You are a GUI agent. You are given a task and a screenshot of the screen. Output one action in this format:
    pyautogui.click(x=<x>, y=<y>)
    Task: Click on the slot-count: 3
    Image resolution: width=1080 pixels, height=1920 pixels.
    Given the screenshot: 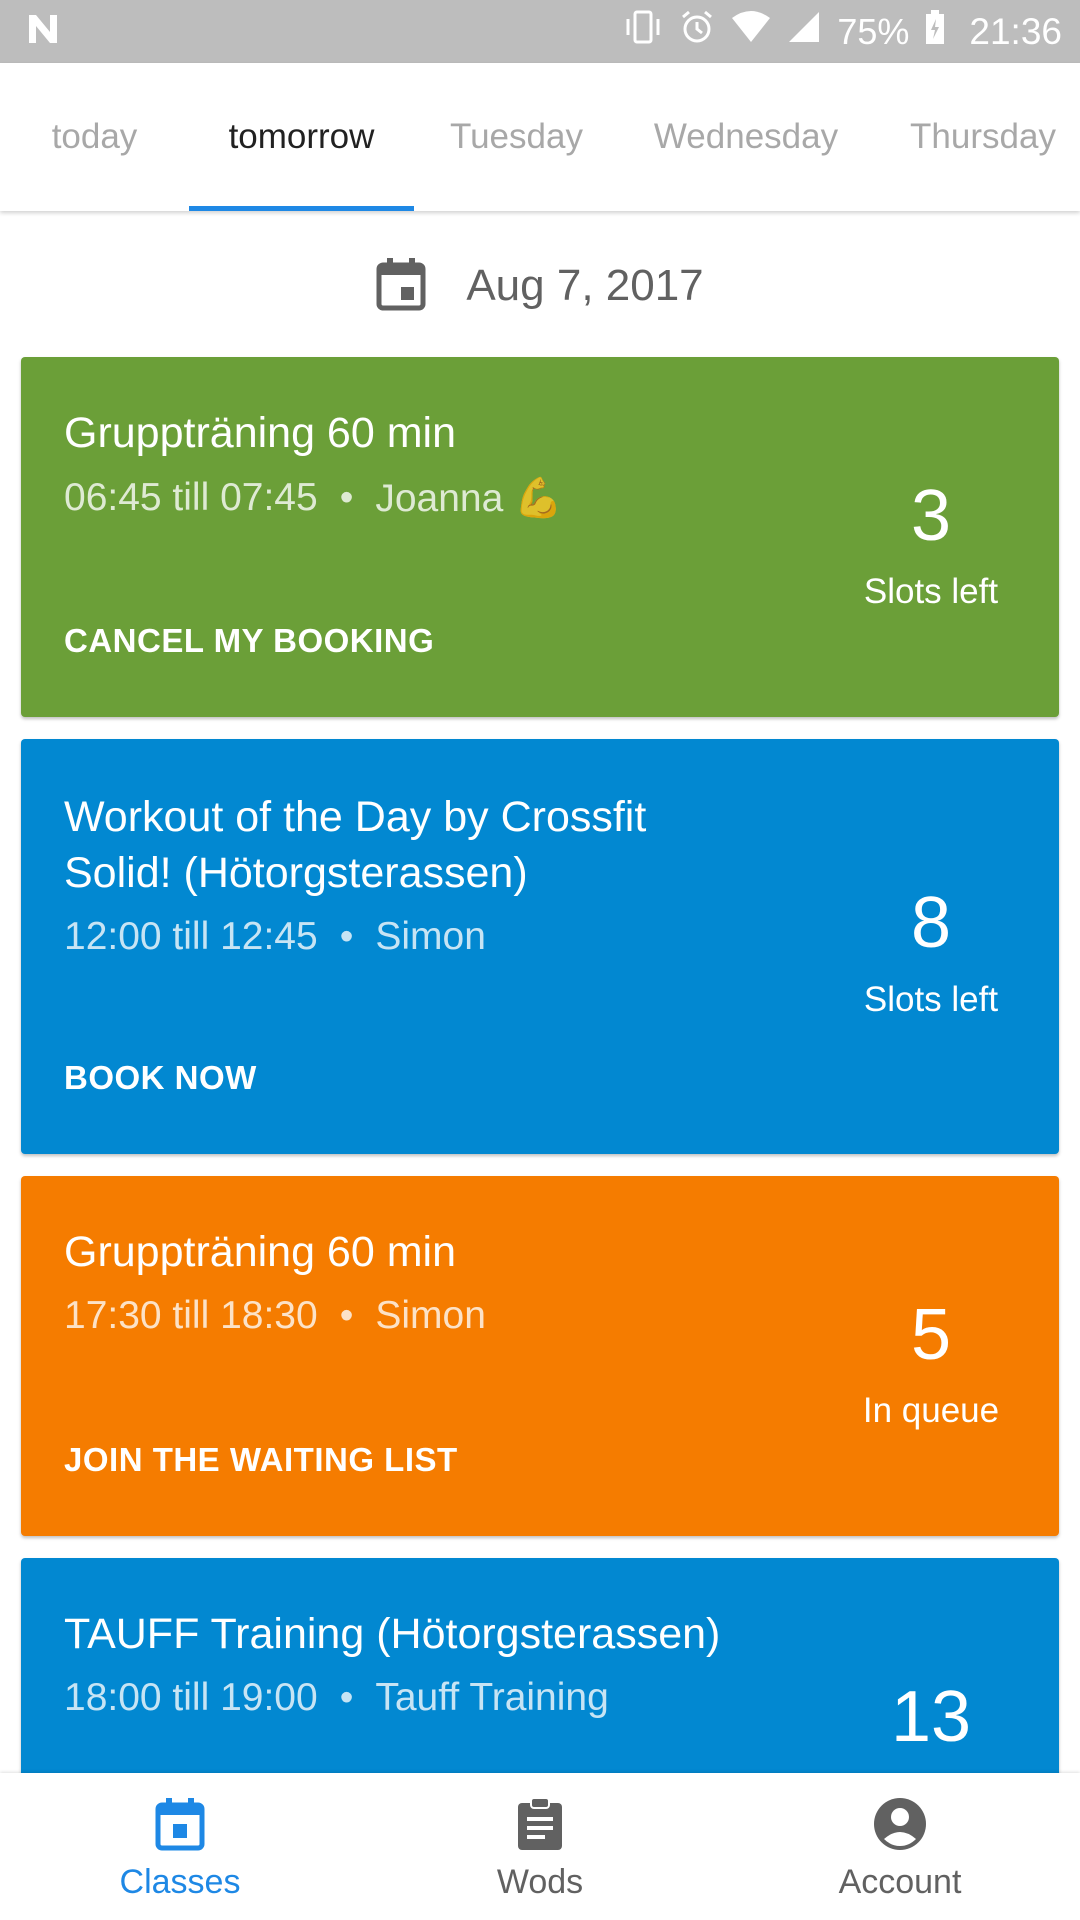 What is the action you would take?
    pyautogui.click(x=931, y=516)
    